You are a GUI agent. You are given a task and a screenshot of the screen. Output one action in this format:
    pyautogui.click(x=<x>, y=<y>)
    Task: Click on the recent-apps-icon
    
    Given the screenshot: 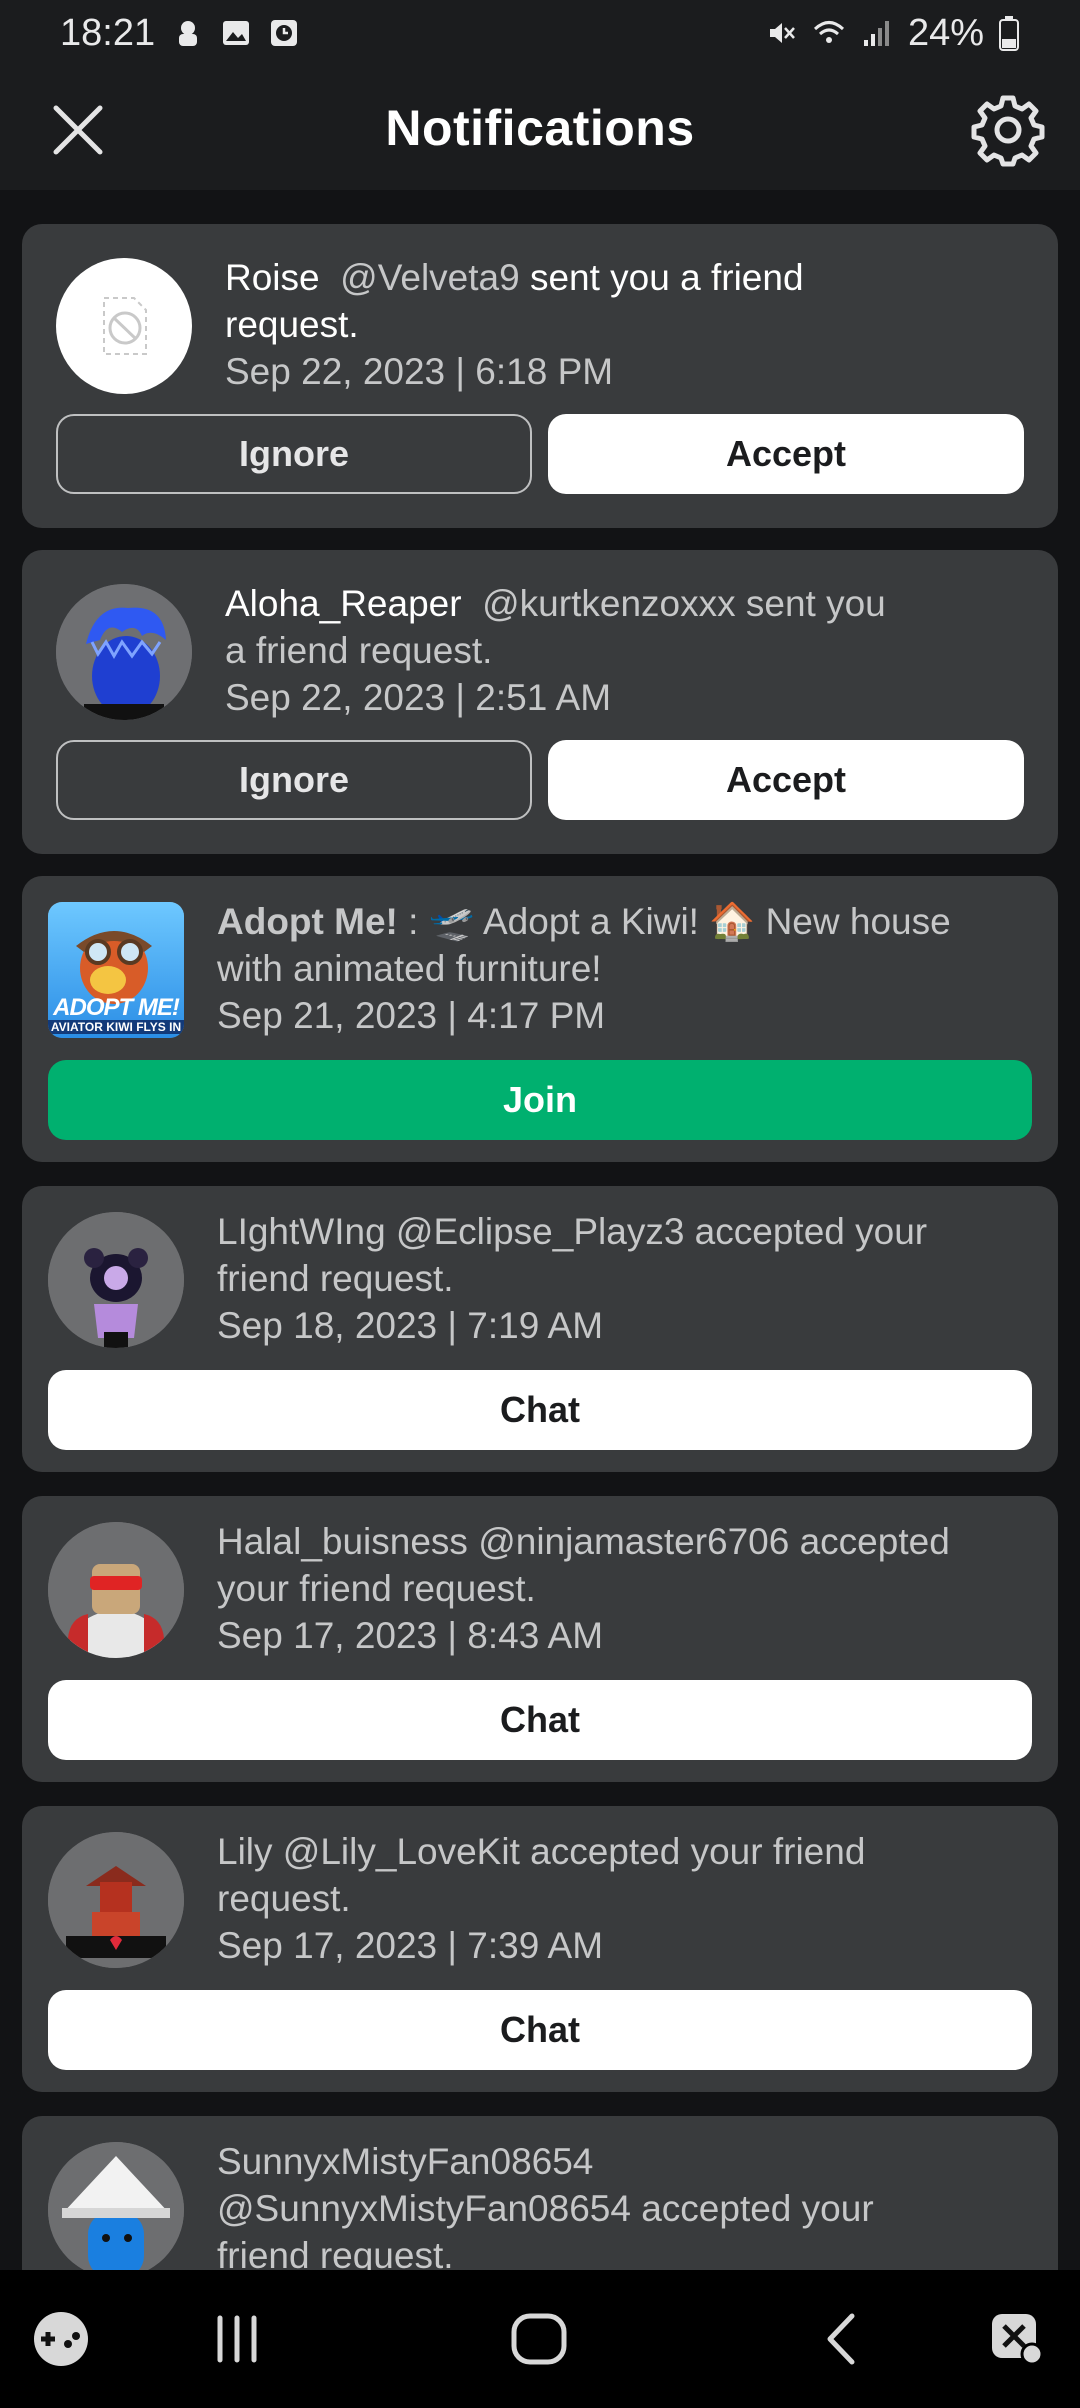 What is the action you would take?
    pyautogui.click(x=237, y=2339)
    